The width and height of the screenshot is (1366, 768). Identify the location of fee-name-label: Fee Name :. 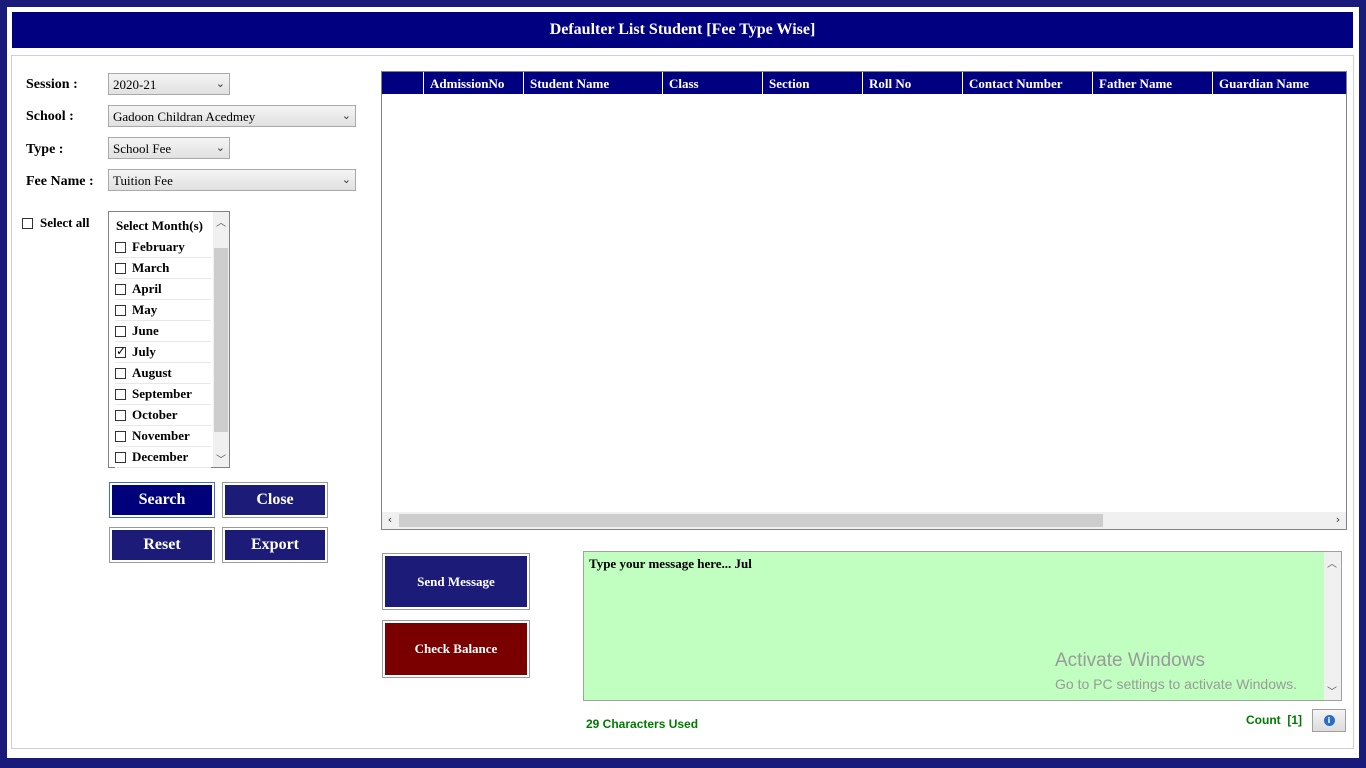
(60, 181).